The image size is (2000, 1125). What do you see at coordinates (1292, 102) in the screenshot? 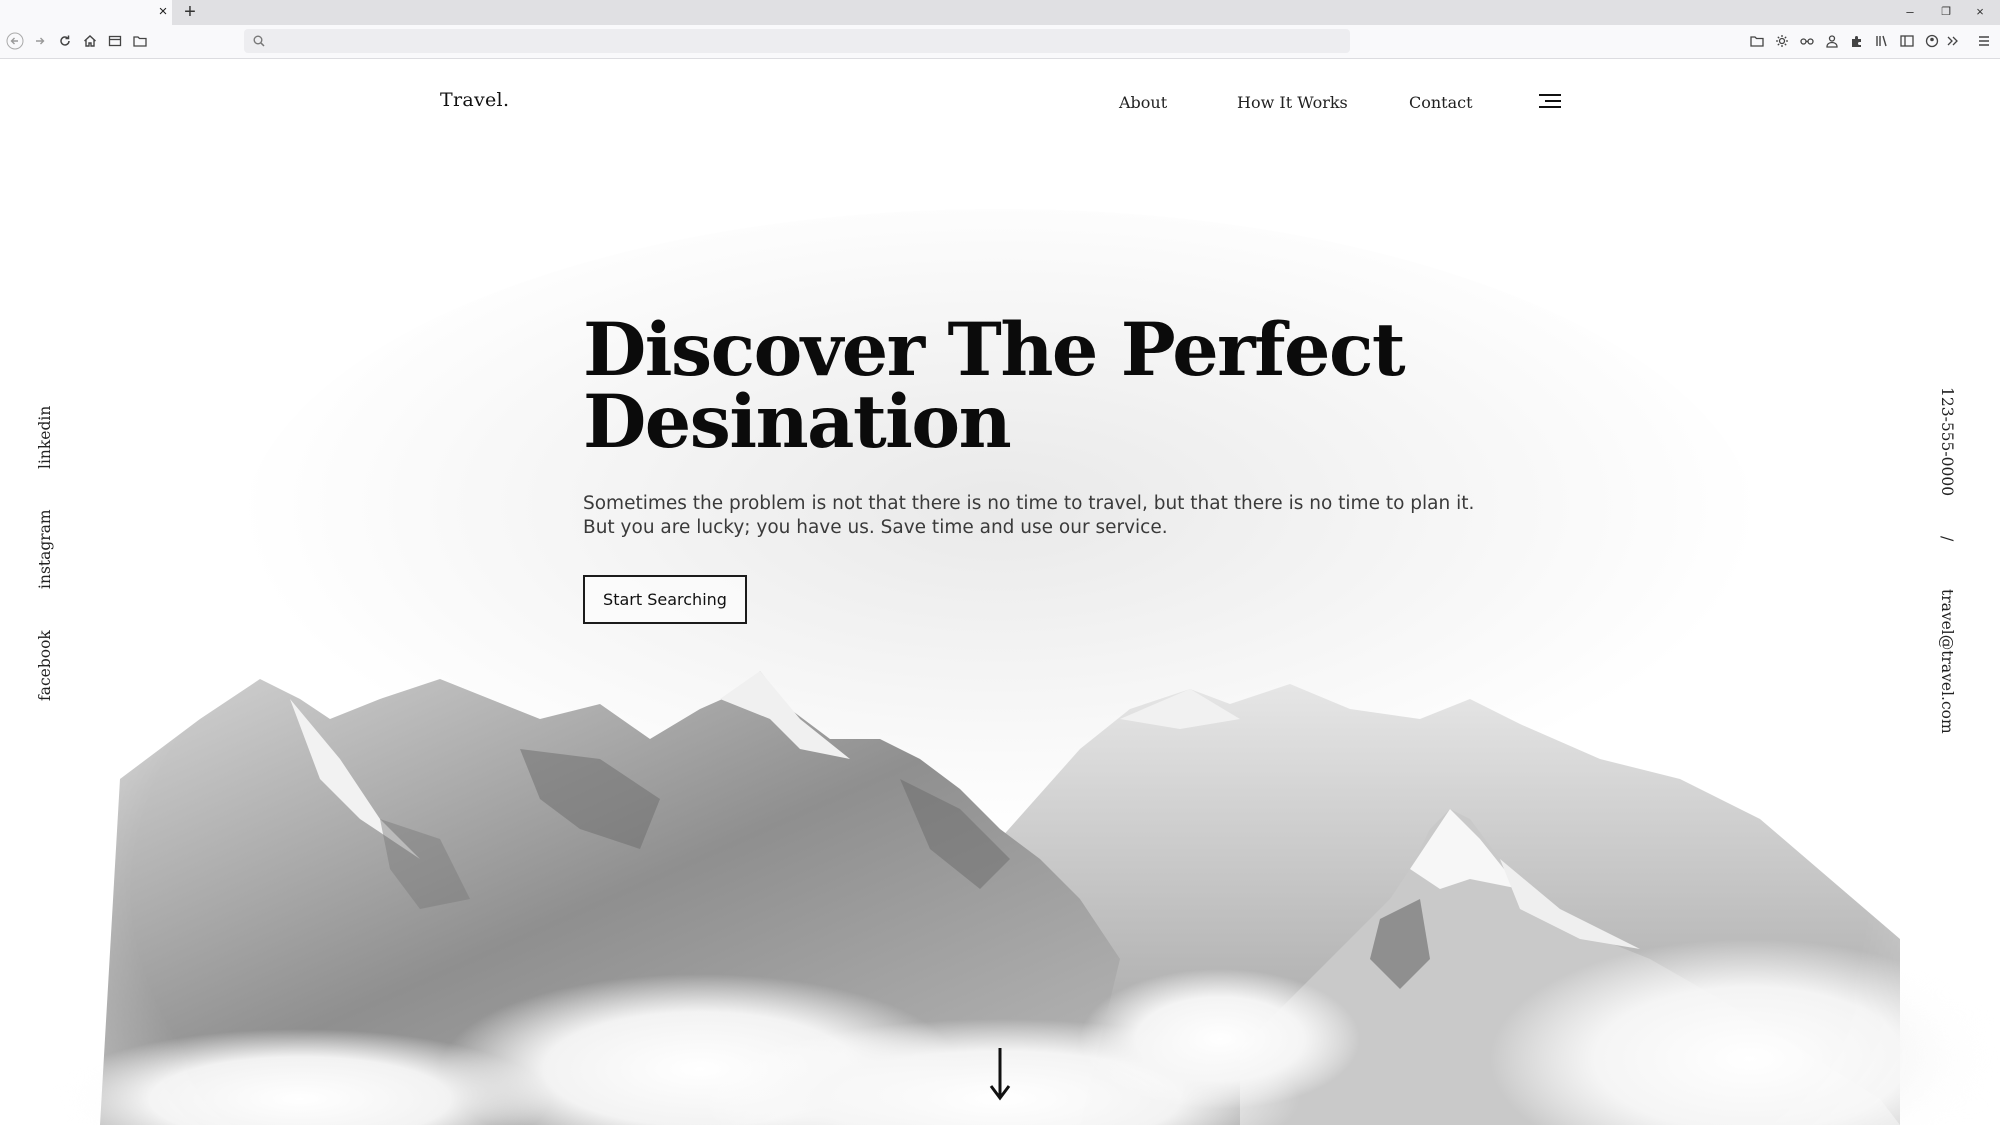
I see `nav-link-how-it-works: How It Works` at bounding box center [1292, 102].